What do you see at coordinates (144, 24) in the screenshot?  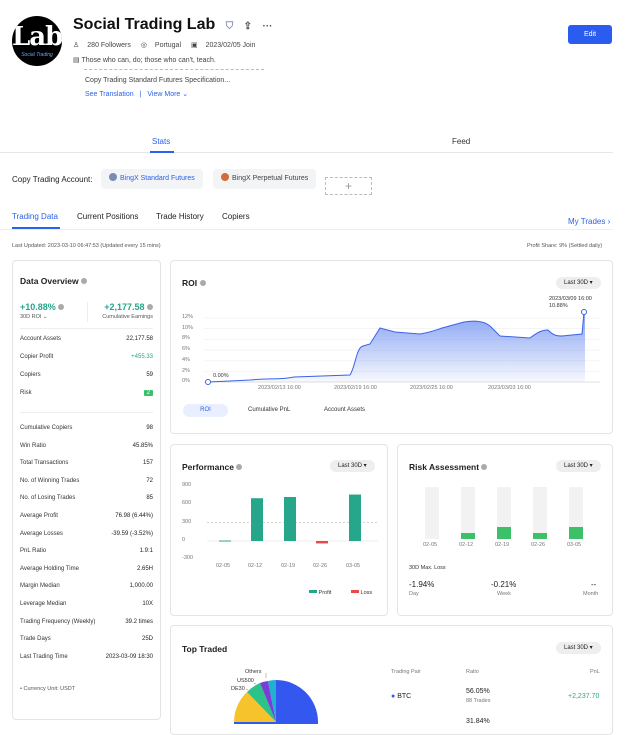 I see `profile-name-text: Social Trading Lab` at bounding box center [144, 24].